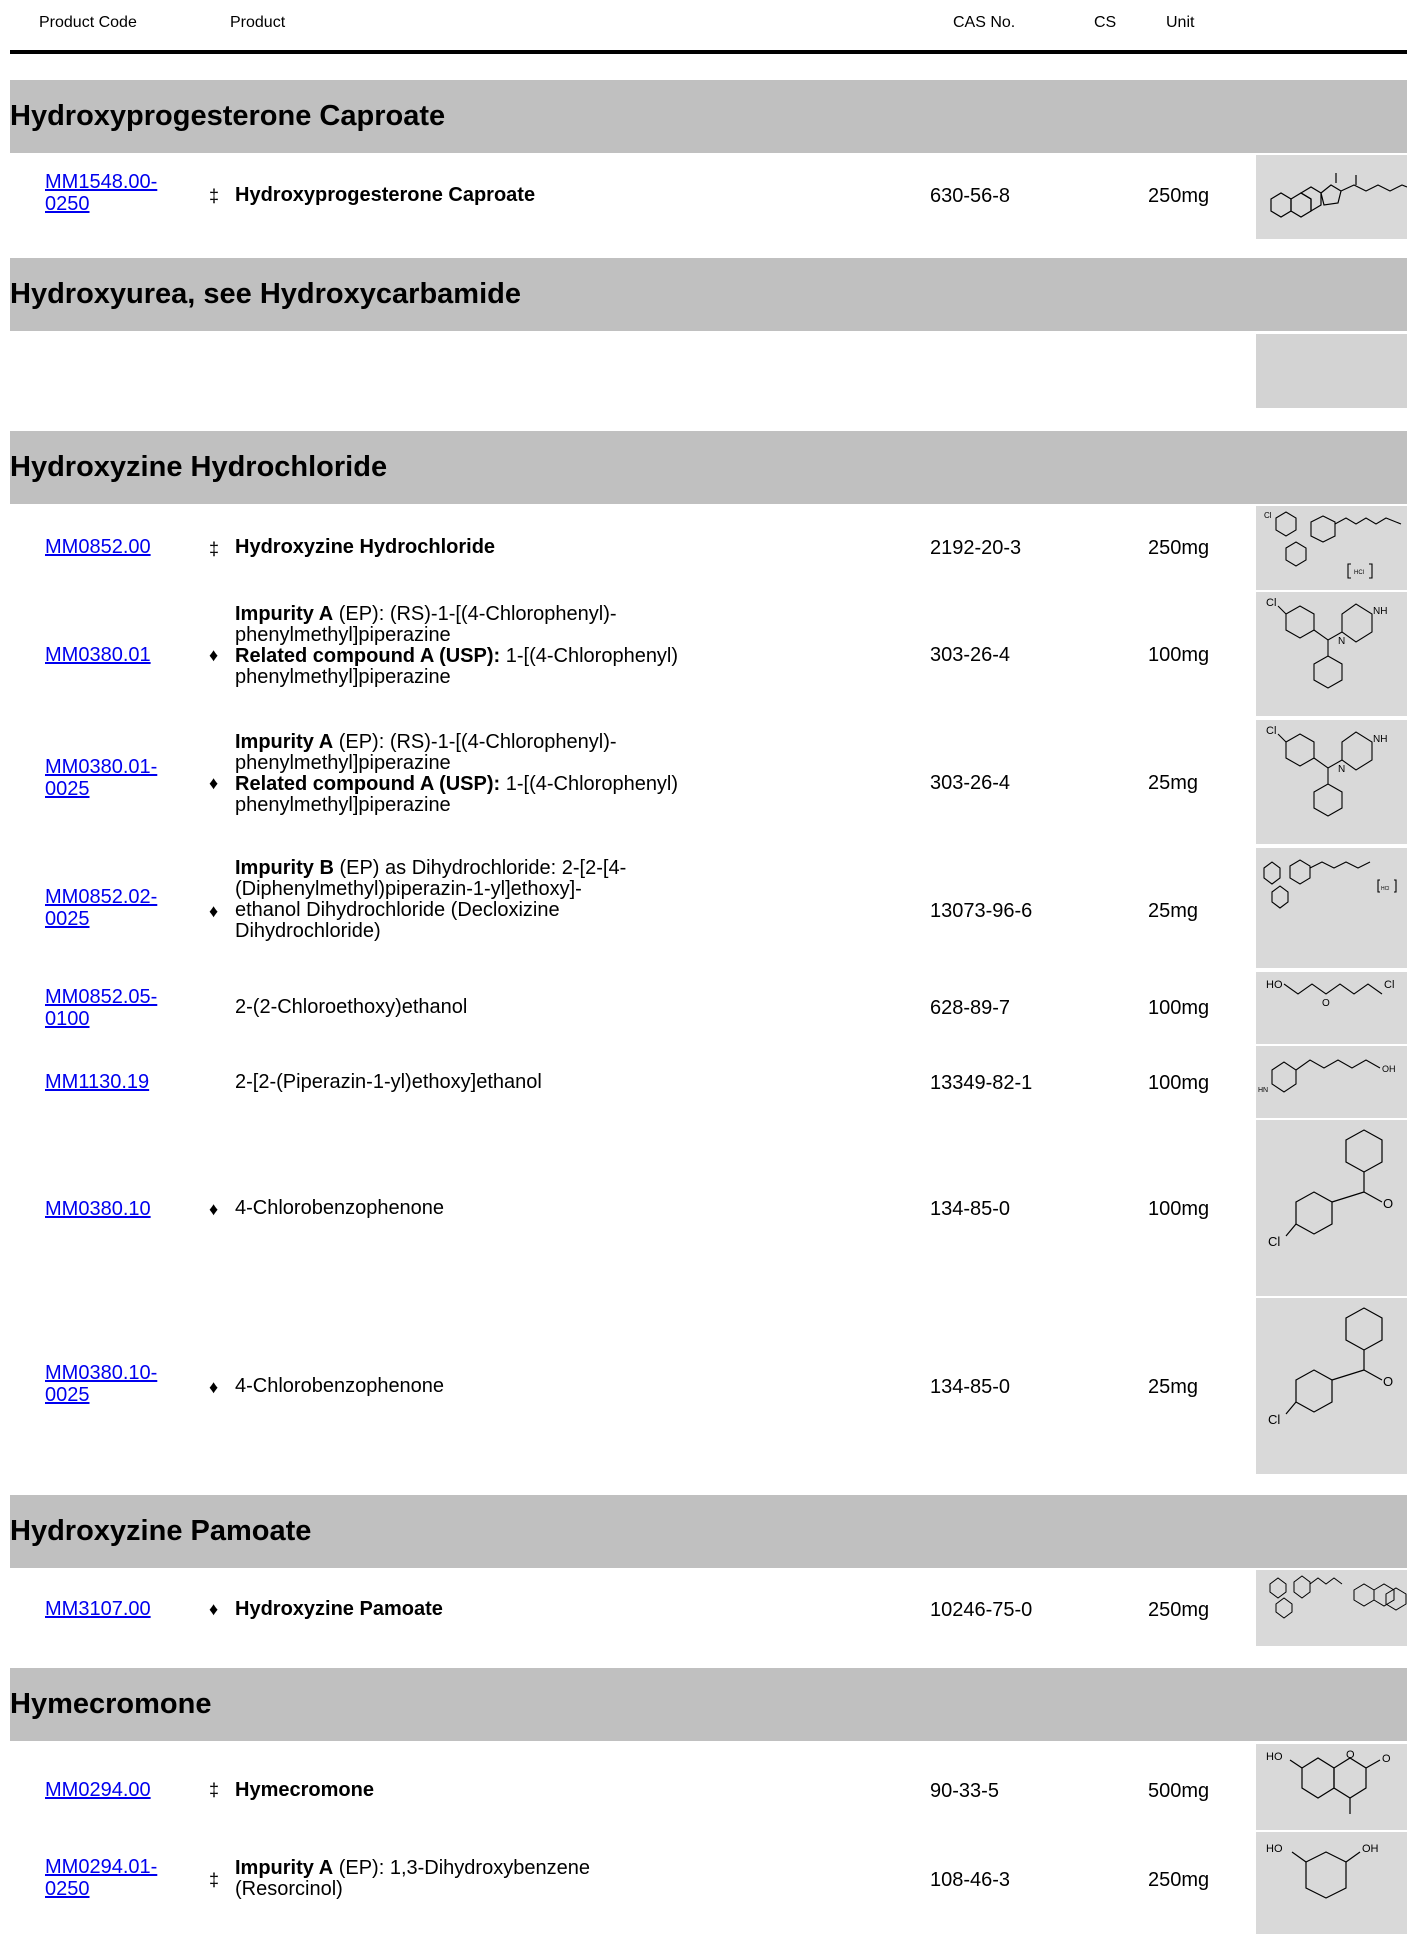 This screenshot has width=1407, height=1934. Describe the element at coordinates (115, 193) in the screenshot. I see `product-code-link: MM1548.00-0250` at that location.